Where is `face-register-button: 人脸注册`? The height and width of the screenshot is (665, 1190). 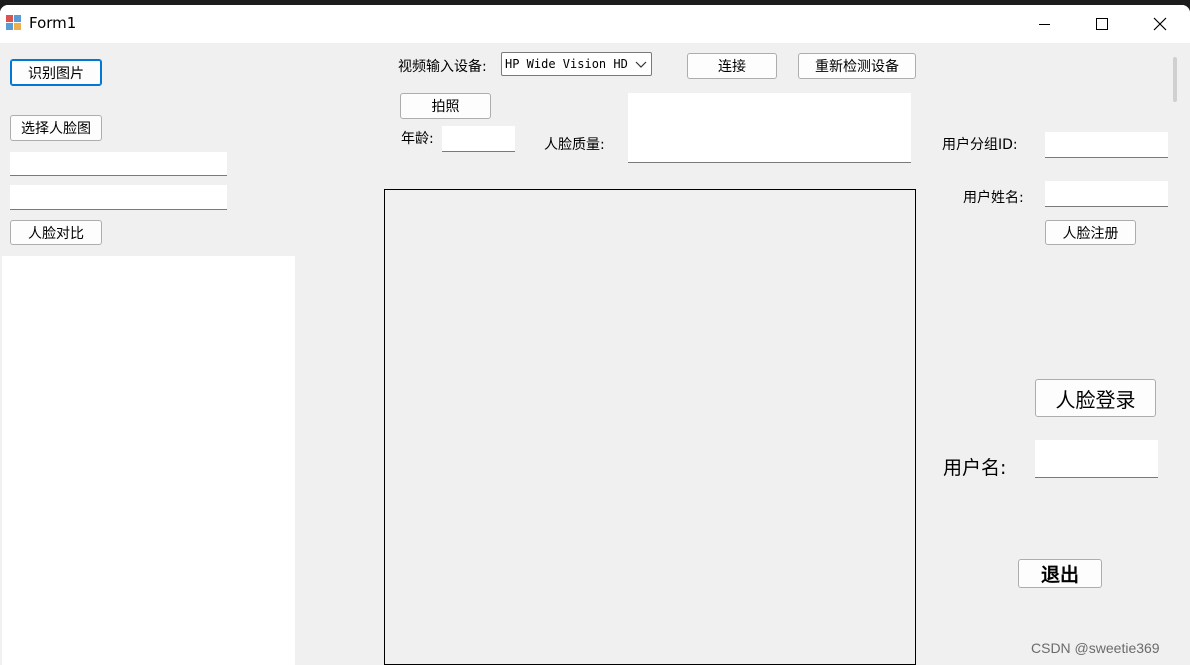
face-register-button: 人脸注册 is located at coordinates (1090, 232).